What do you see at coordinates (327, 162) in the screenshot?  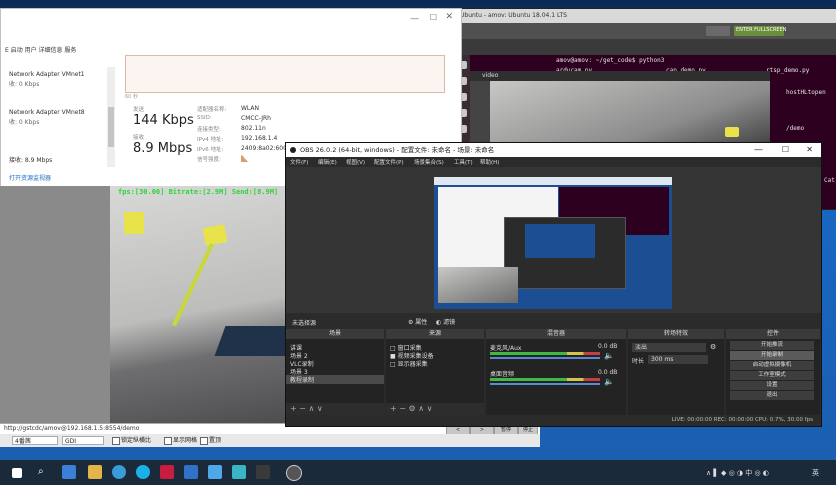 I see `obs-menu-edit: 编辑(E)` at bounding box center [327, 162].